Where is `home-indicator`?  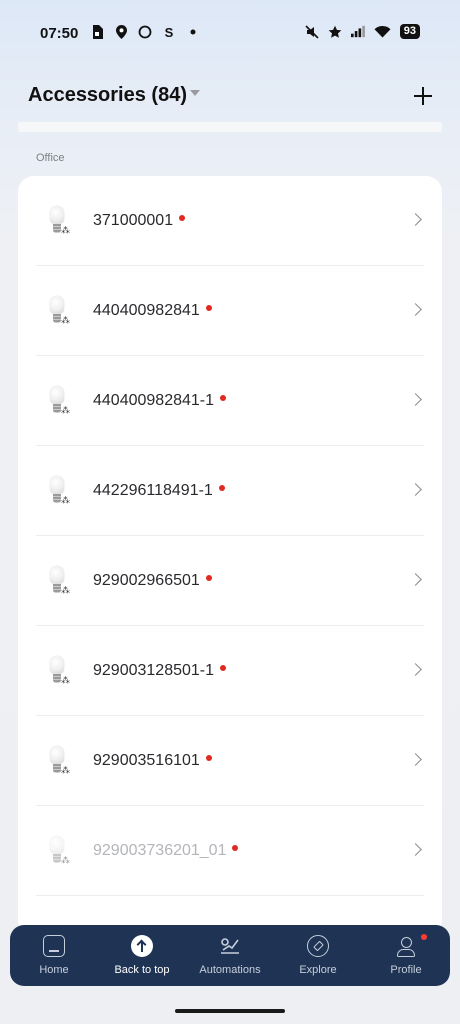 home-indicator is located at coordinates (230, 1011).